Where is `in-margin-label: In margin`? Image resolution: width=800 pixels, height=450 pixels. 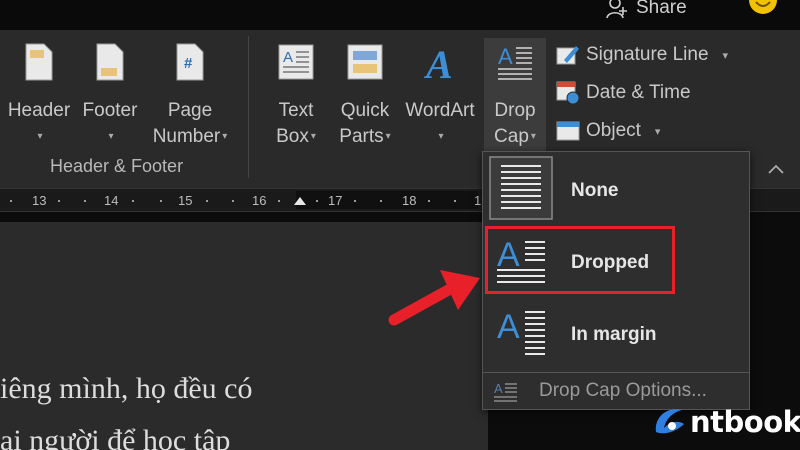 in-margin-label: In margin is located at coordinates (614, 334).